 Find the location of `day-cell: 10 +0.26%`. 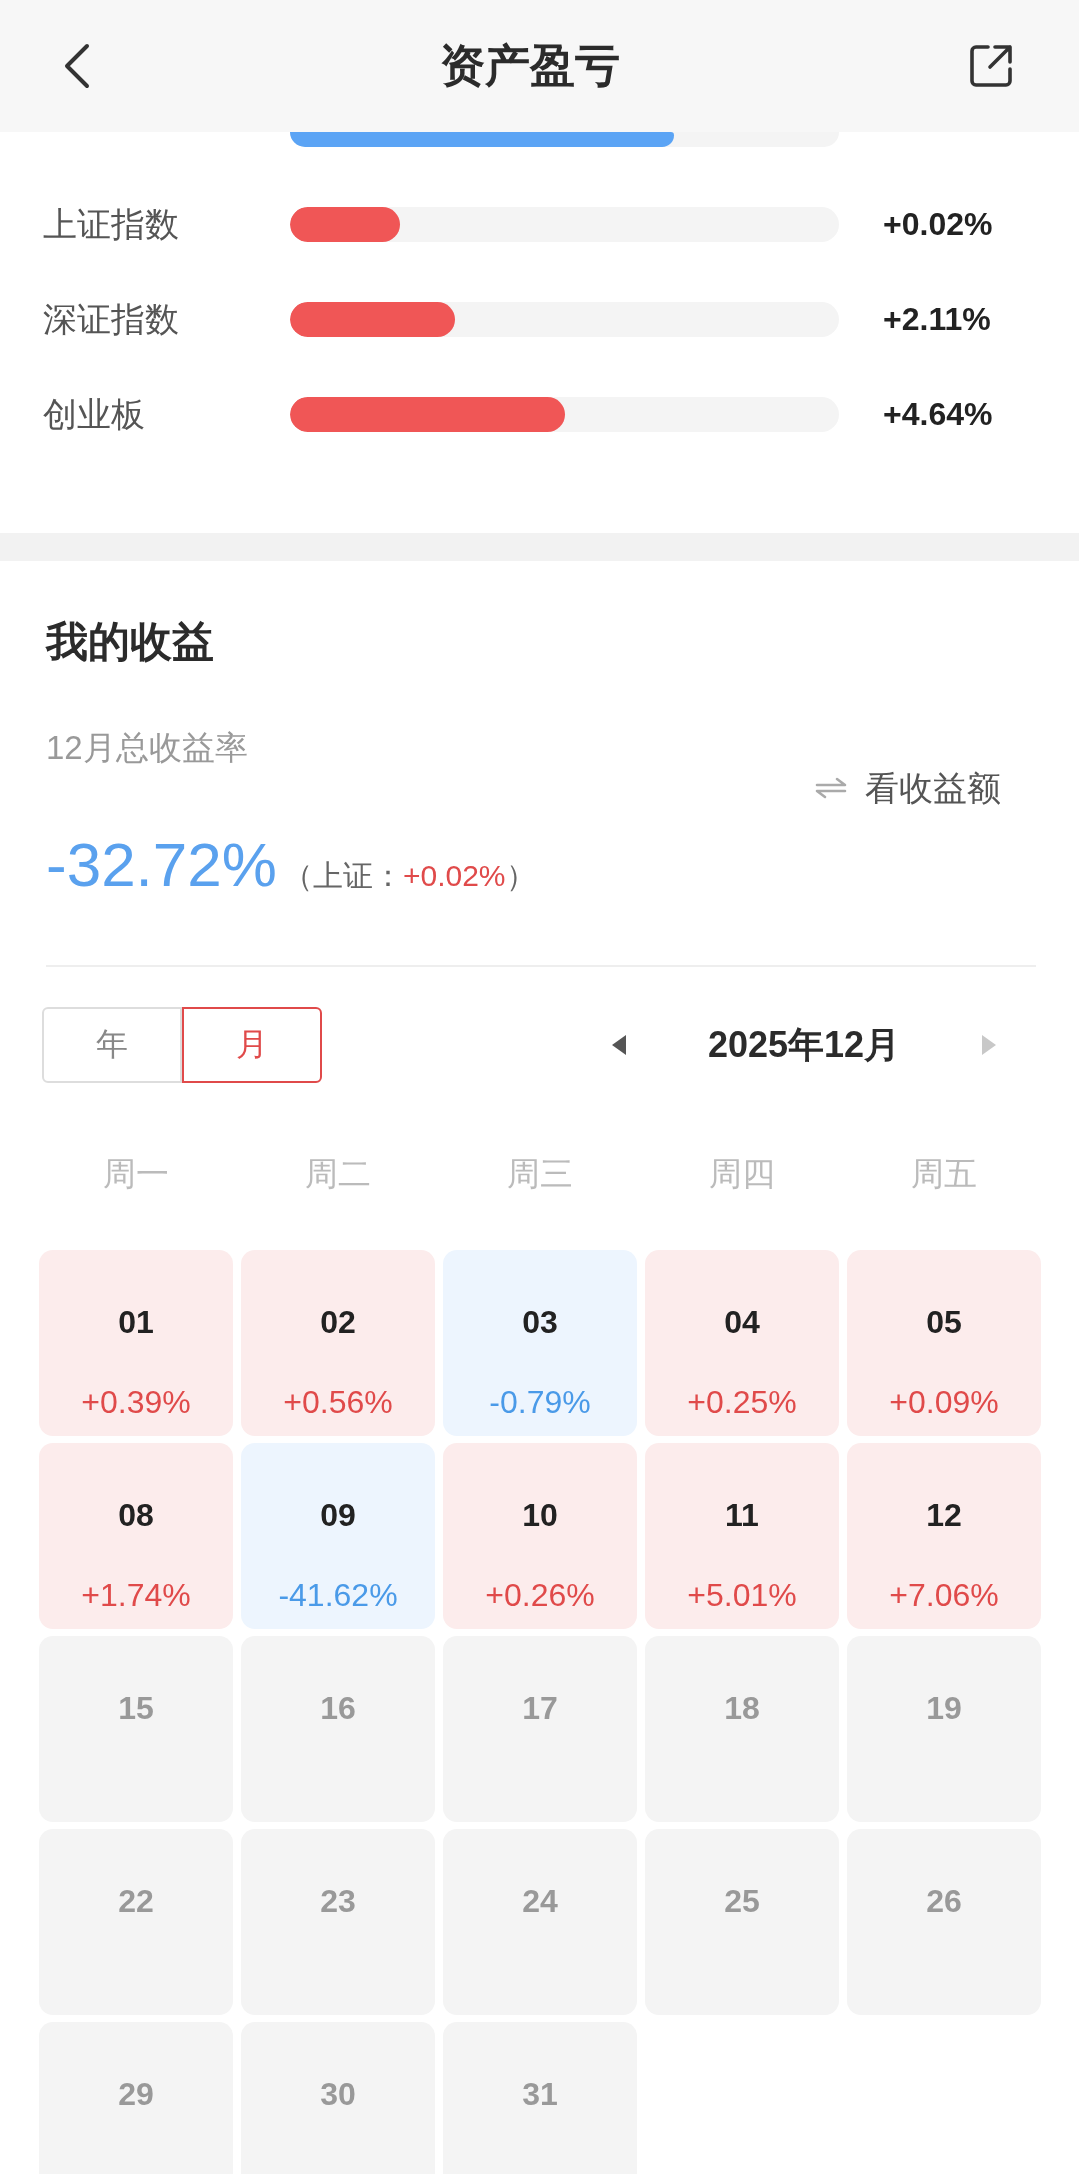

day-cell: 10 +0.26% is located at coordinates (540, 1536).